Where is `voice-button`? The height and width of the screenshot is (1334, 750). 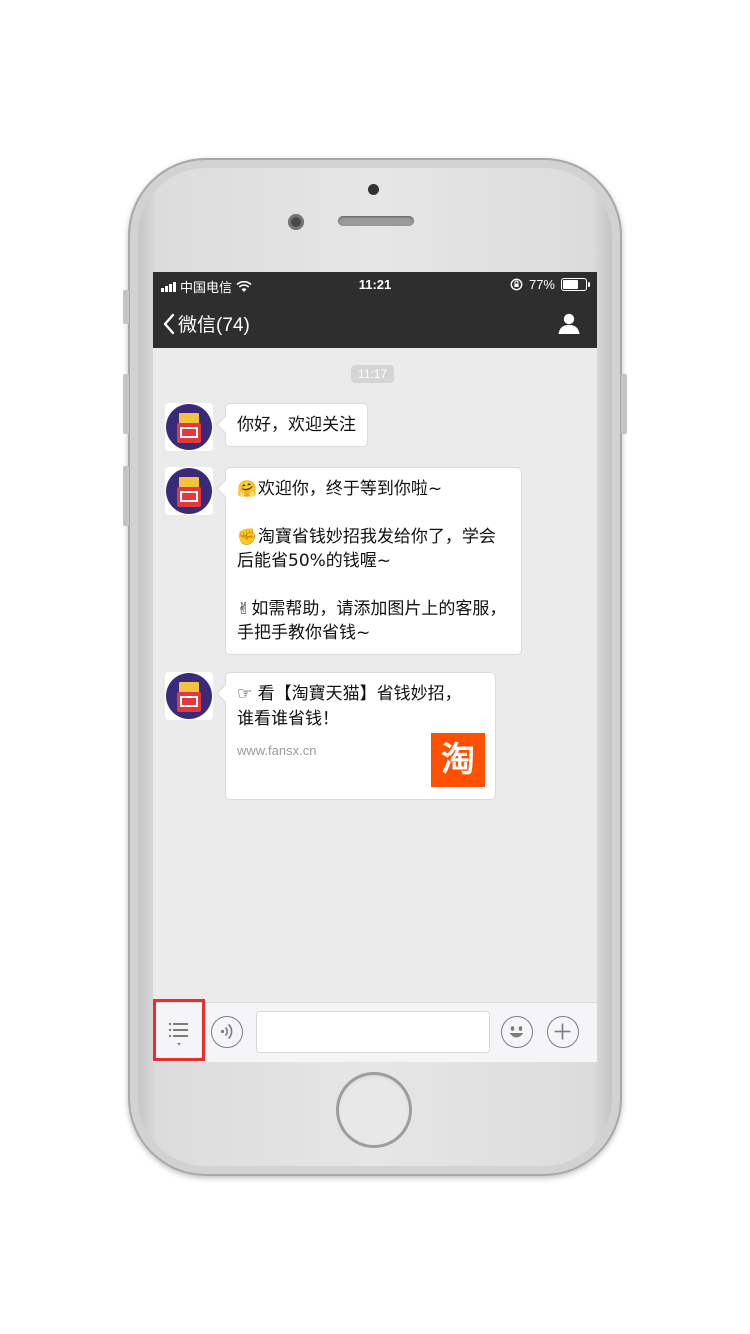
voice-button is located at coordinates (227, 1032).